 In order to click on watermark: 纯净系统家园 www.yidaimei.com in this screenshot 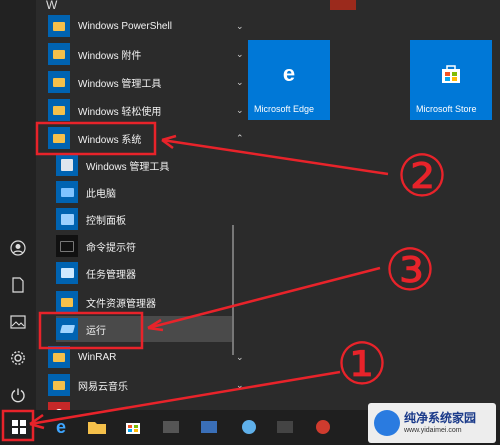, I will do `click(432, 423)`.